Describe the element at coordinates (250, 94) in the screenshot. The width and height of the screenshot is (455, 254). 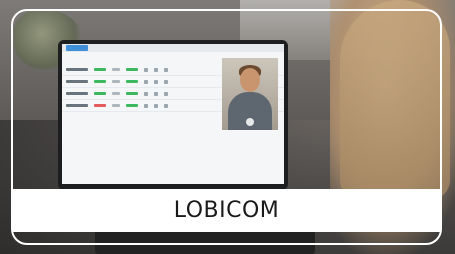
I see `video-call-panel` at that location.